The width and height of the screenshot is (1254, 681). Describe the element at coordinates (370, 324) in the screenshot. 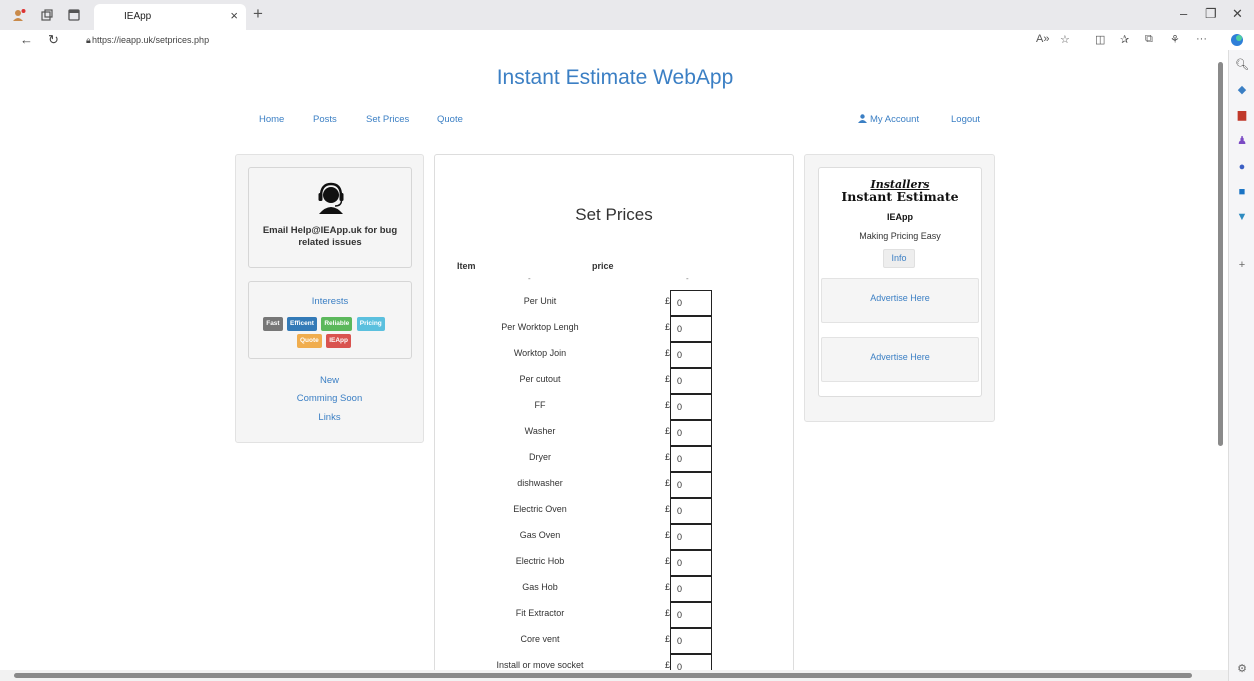

I see `interest-badge: Pricing` at that location.